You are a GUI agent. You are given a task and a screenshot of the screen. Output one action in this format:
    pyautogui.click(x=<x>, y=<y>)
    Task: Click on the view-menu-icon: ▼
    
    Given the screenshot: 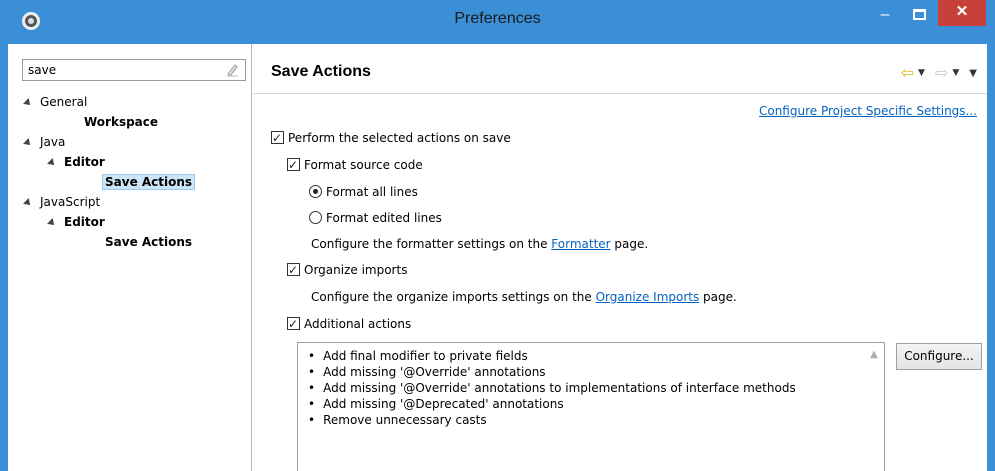 What is the action you would take?
    pyautogui.click(x=973, y=73)
    